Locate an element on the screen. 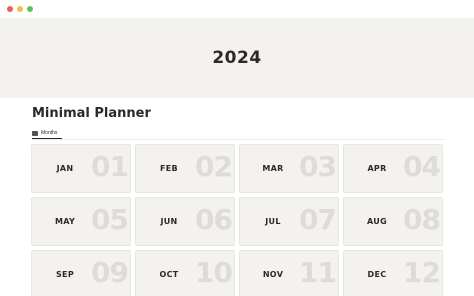  month-card-jul: JUL 07 is located at coordinates (289, 221).